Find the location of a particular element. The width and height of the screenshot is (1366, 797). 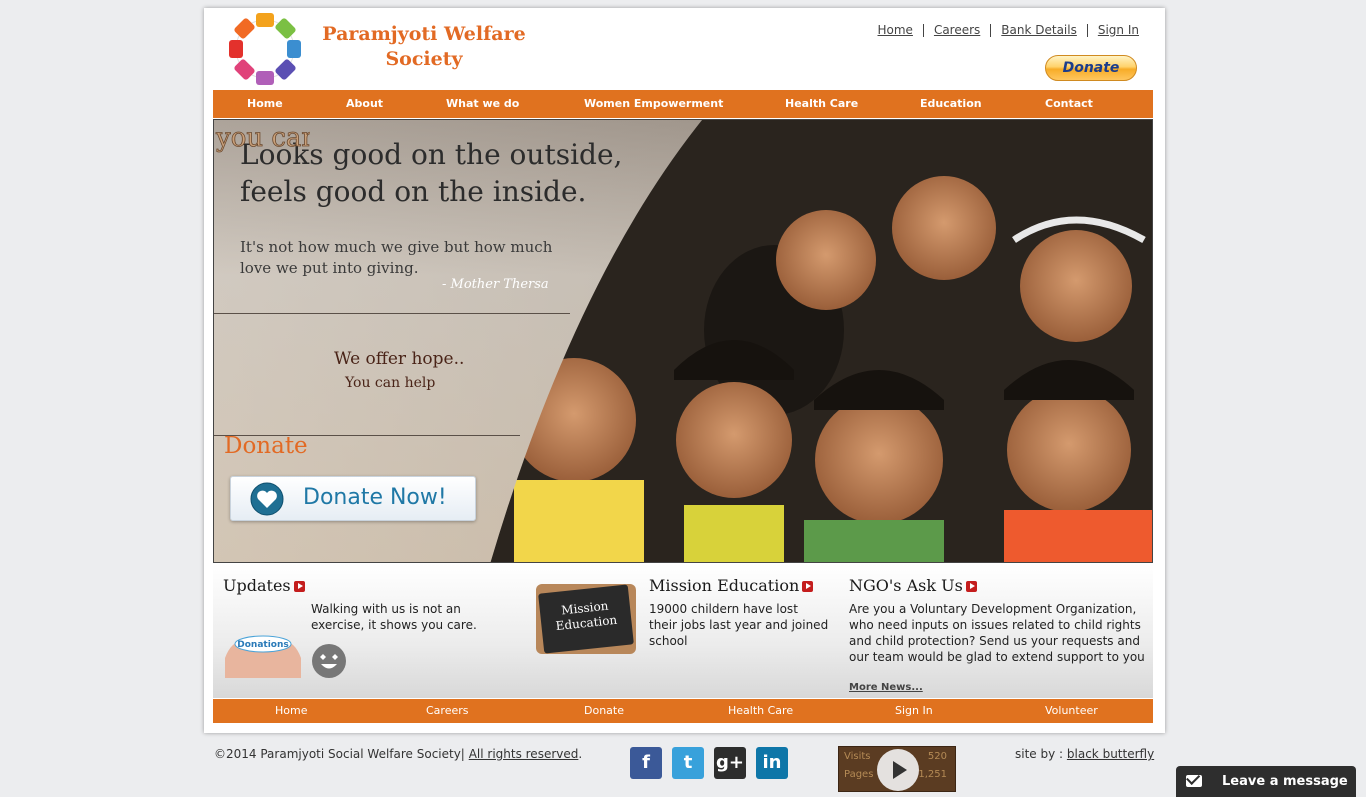

you-can-help-image-text: you can help is located at coordinates (262, 138).